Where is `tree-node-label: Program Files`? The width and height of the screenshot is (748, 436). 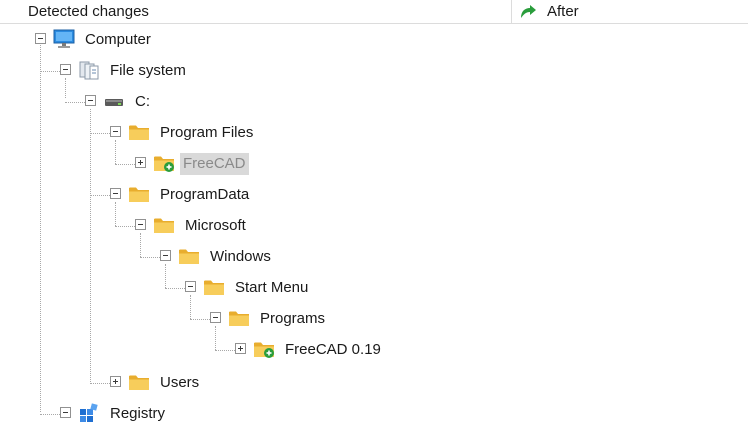 tree-node-label: Program Files is located at coordinates (207, 132).